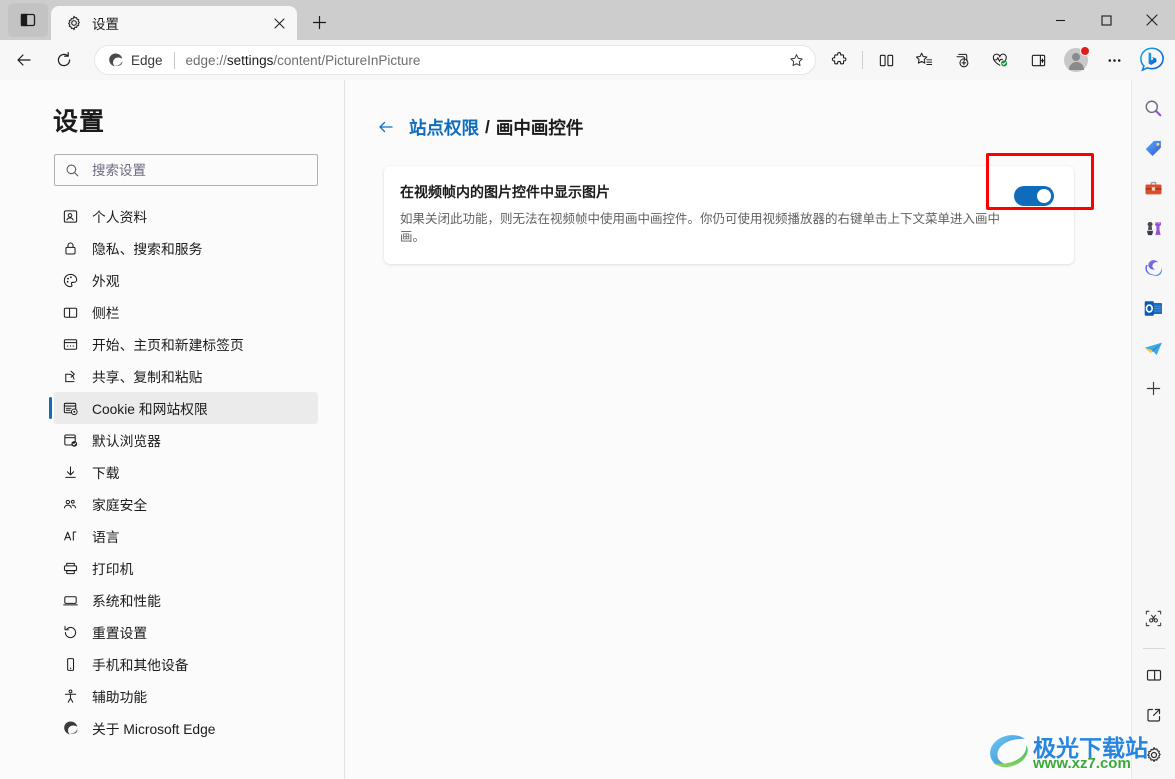 This screenshot has height=779, width=1175. Describe the element at coordinates (1154, 348) in the screenshot. I see `telegram-icon` at that location.